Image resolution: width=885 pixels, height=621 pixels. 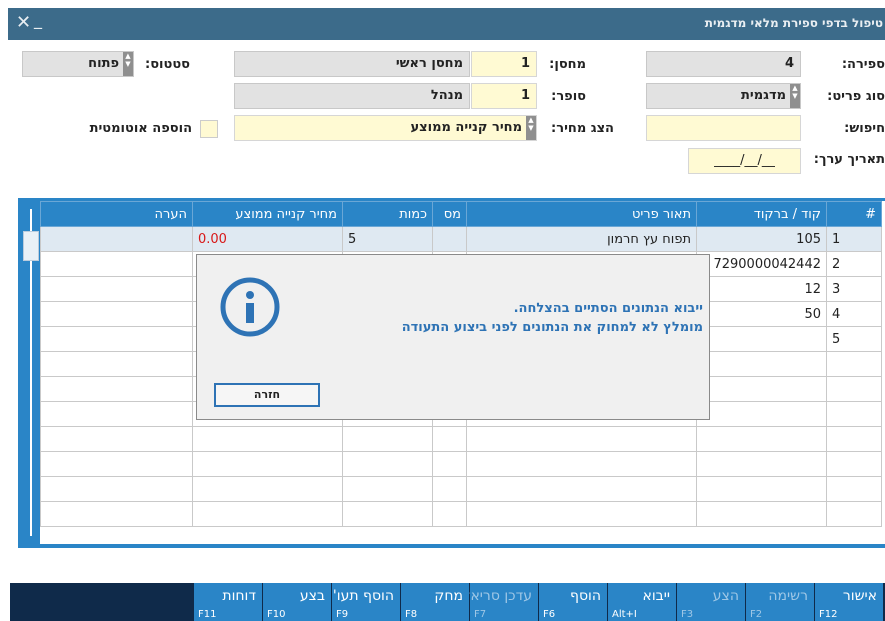 What do you see at coordinates (494, 602) in the screenshot?
I see `fkey-button-f7: עדכן סריאלים F7` at bounding box center [494, 602].